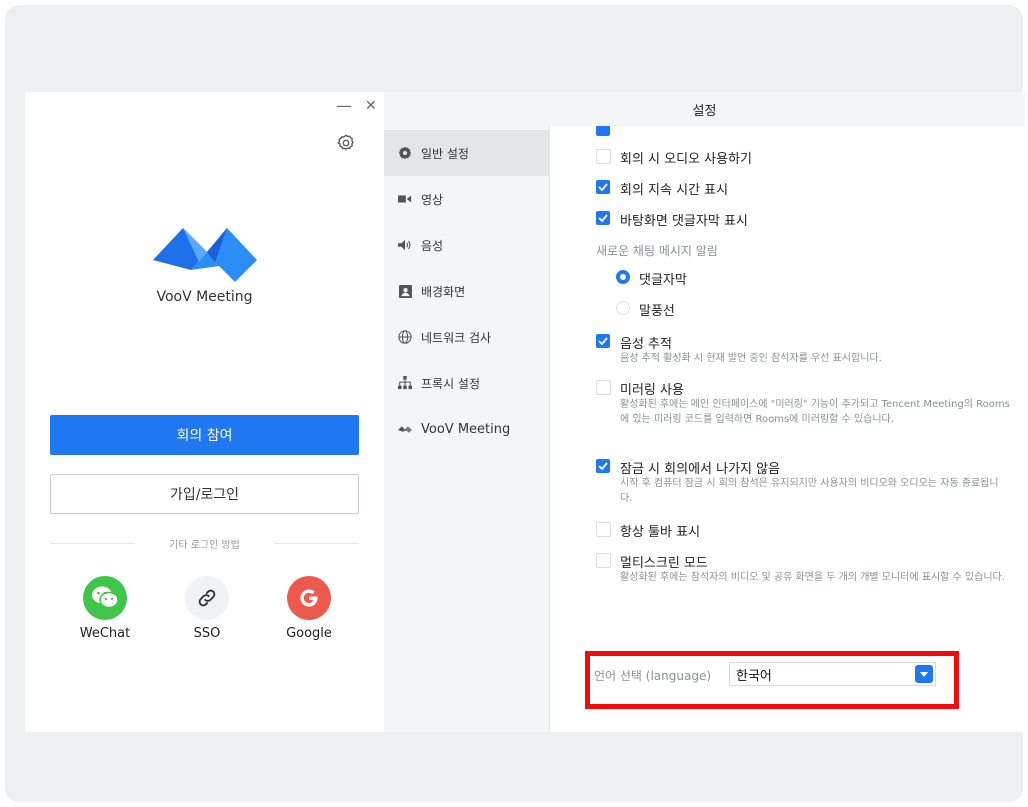 This screenshot has height=807, width=1028. What do you see at coordinates (924, 674) in the screenshot?
I see `chevron-down-icon` at bounding box center [924, 674].